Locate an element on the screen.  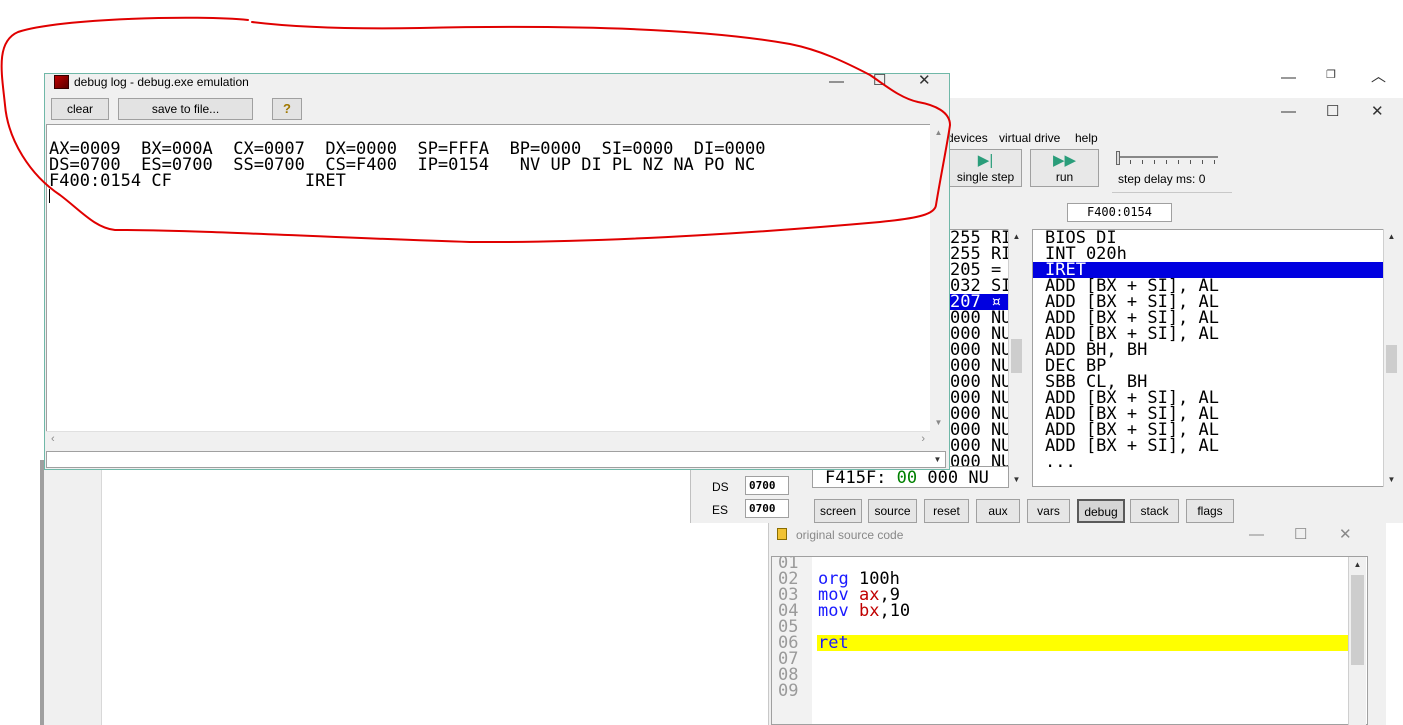
slider-thumb is located at coordinates (1118, 158).